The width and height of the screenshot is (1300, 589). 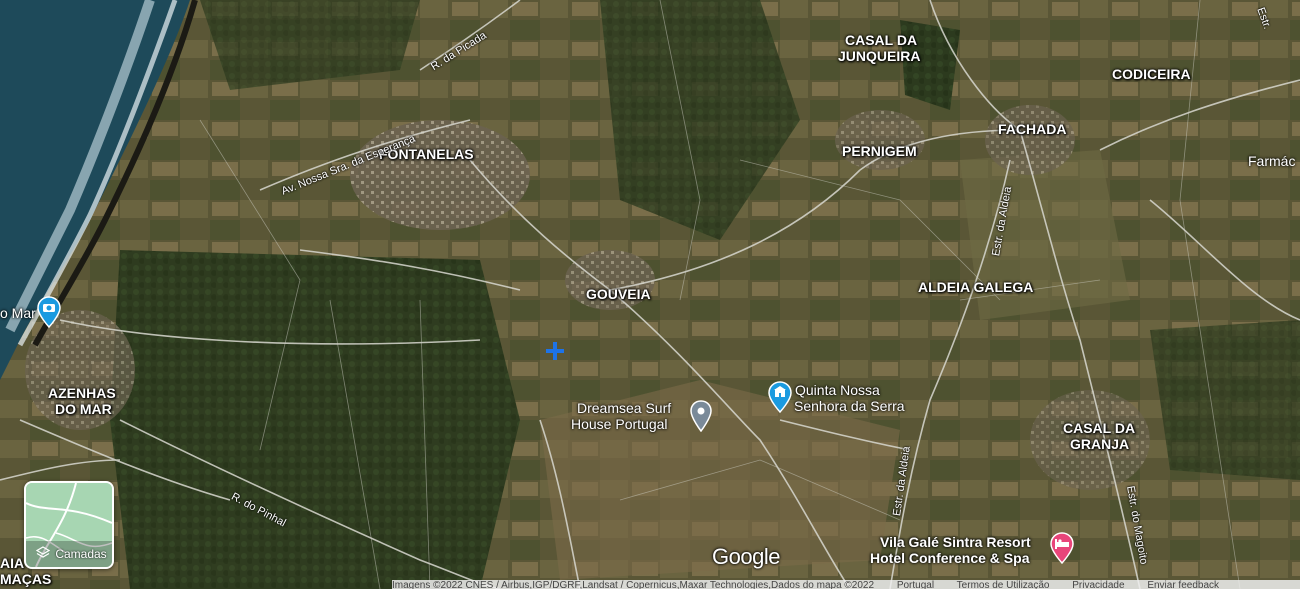 What do you see at coordinates (915, 584) in the screenshot?
I see `region-link: Portugal` at bounding box center [915, 584].